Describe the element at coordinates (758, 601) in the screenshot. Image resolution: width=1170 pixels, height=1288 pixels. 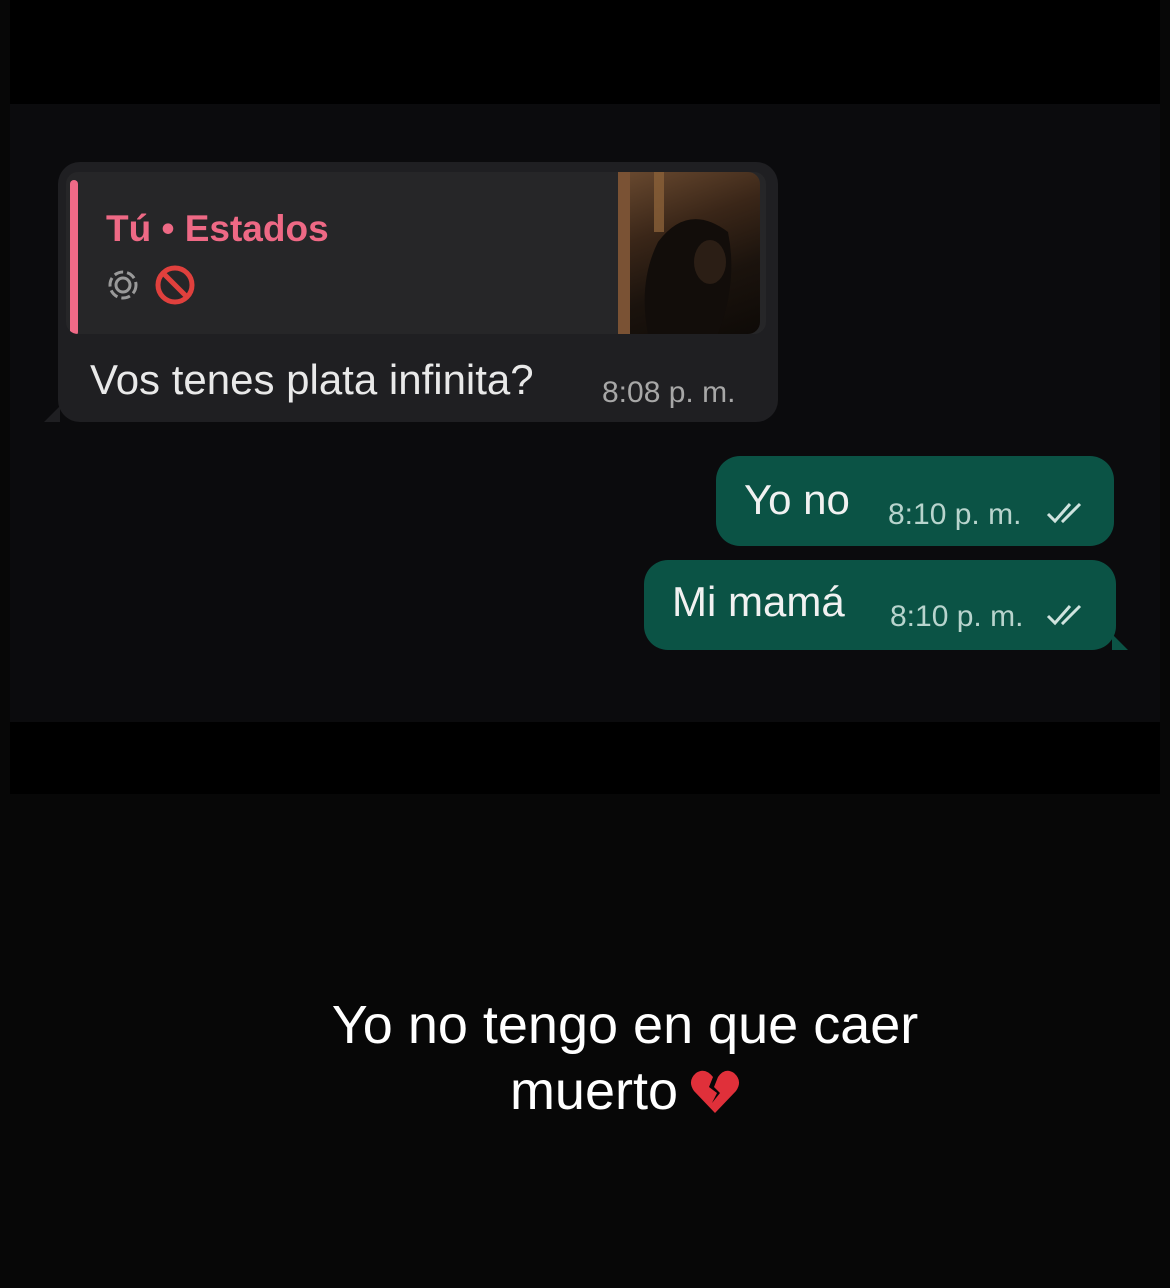
I see `outgoing-message-text: Mi mamá` at that location.